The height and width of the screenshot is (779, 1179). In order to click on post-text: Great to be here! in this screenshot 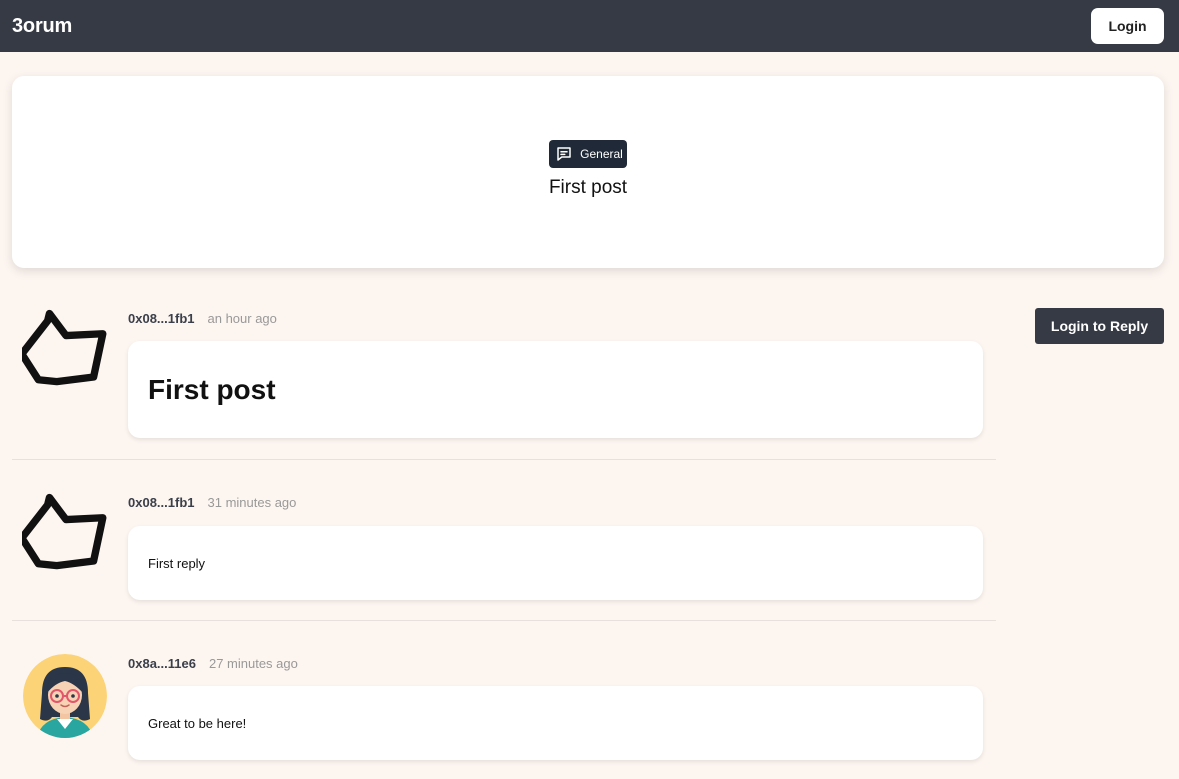, I will do `click(197, 723)`.